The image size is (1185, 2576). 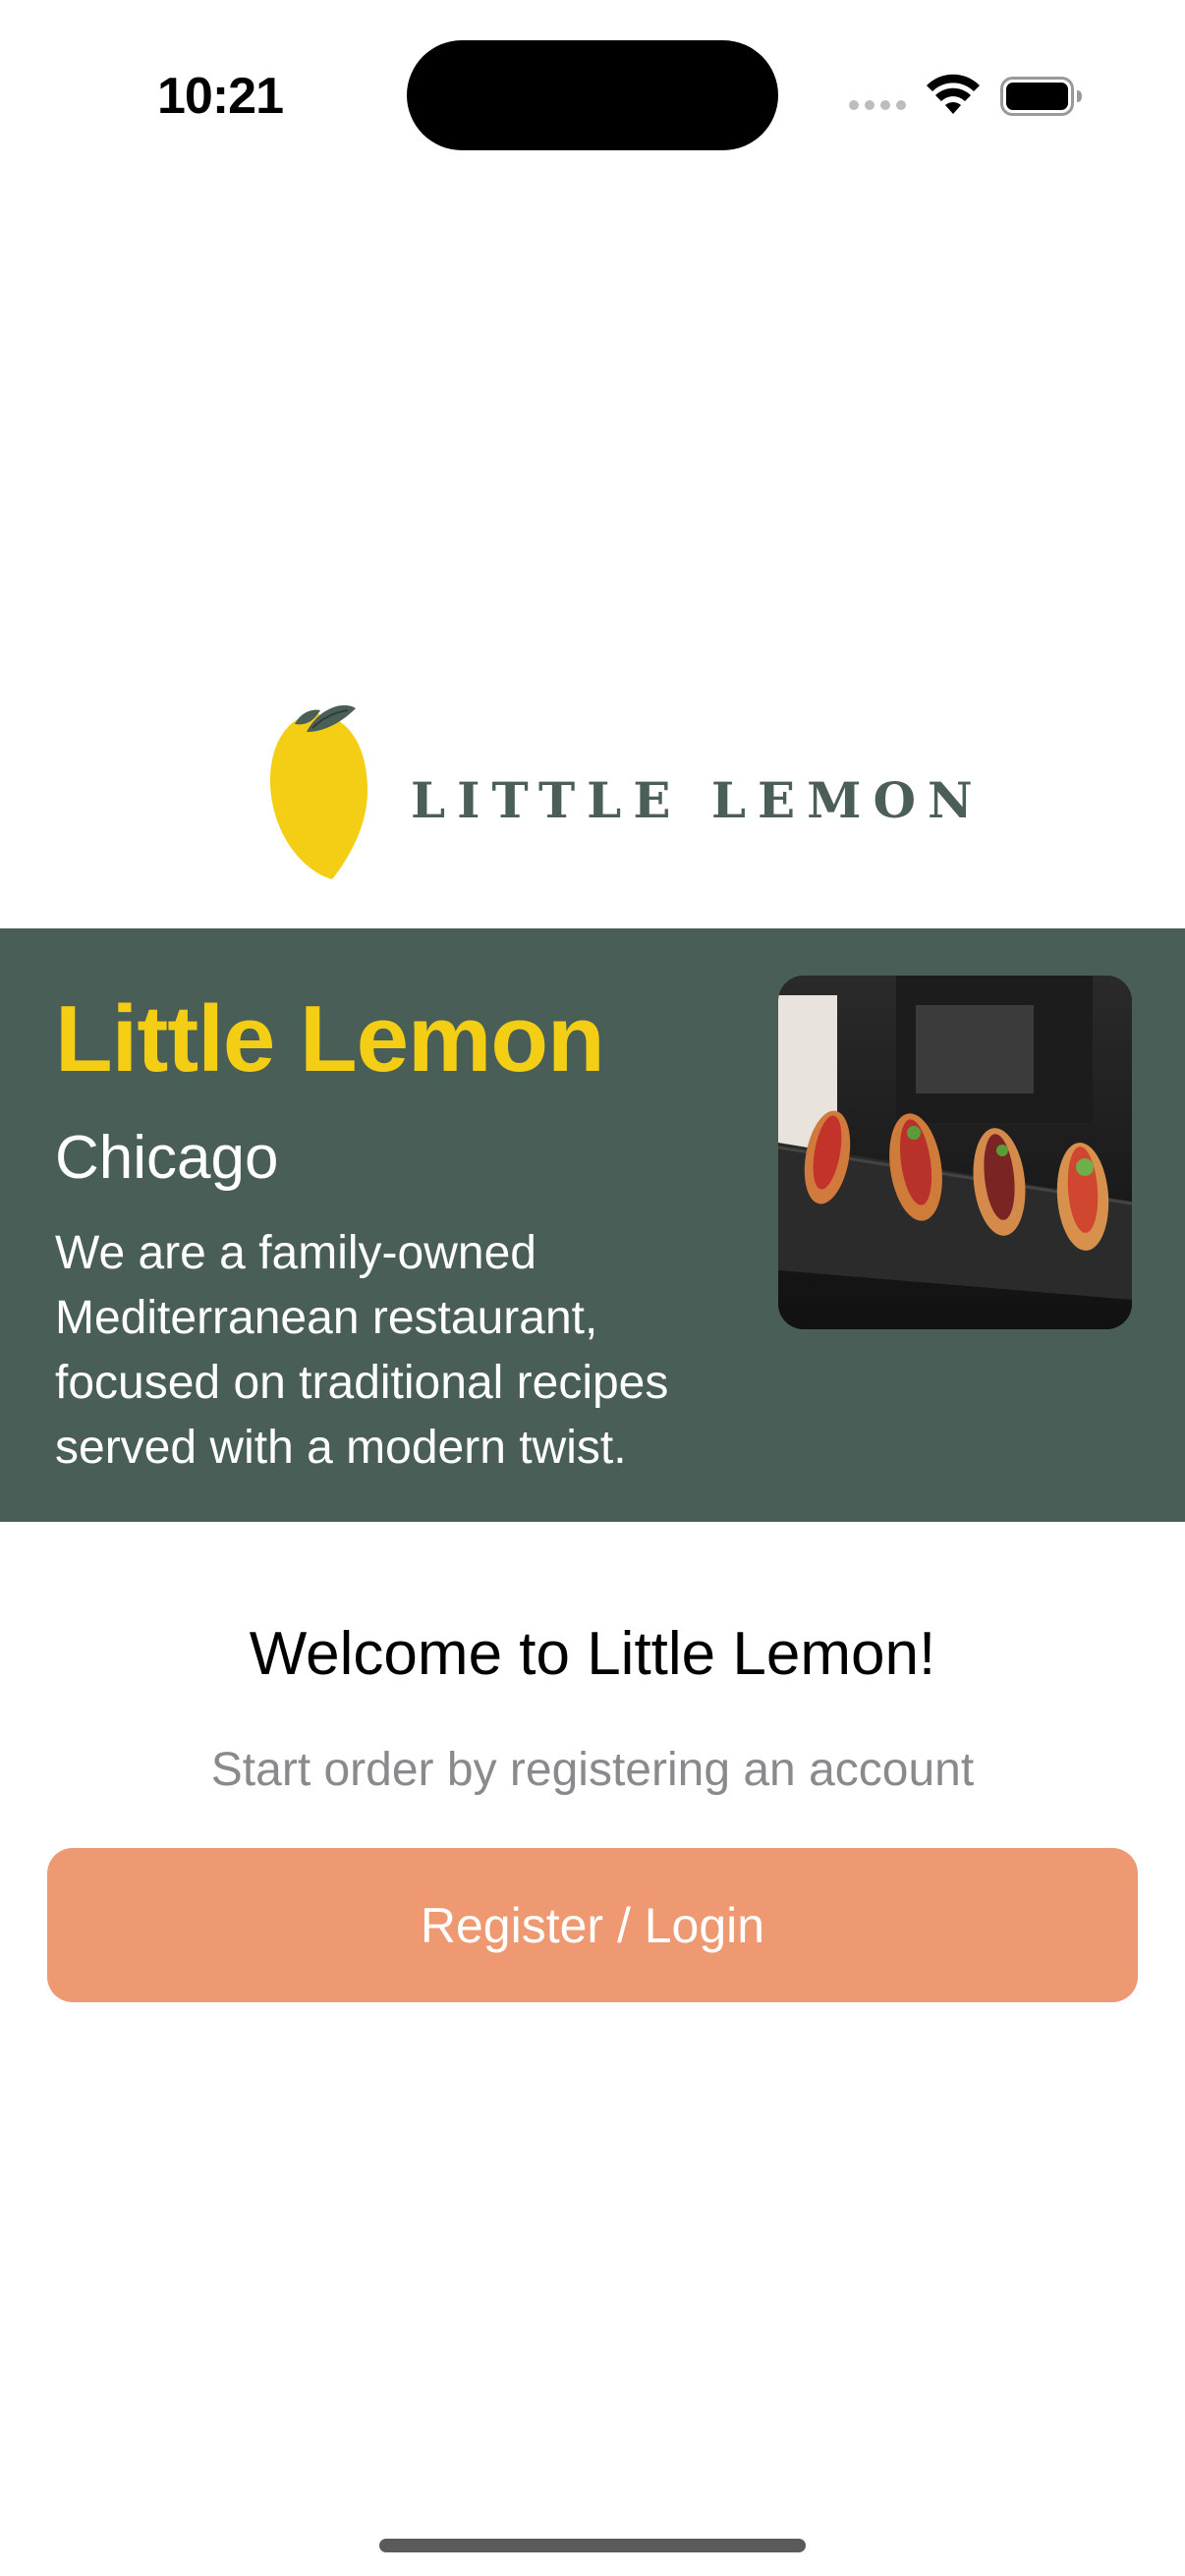 I want to click on hero-title: Little Lemon, so click(x=330, y=1039).